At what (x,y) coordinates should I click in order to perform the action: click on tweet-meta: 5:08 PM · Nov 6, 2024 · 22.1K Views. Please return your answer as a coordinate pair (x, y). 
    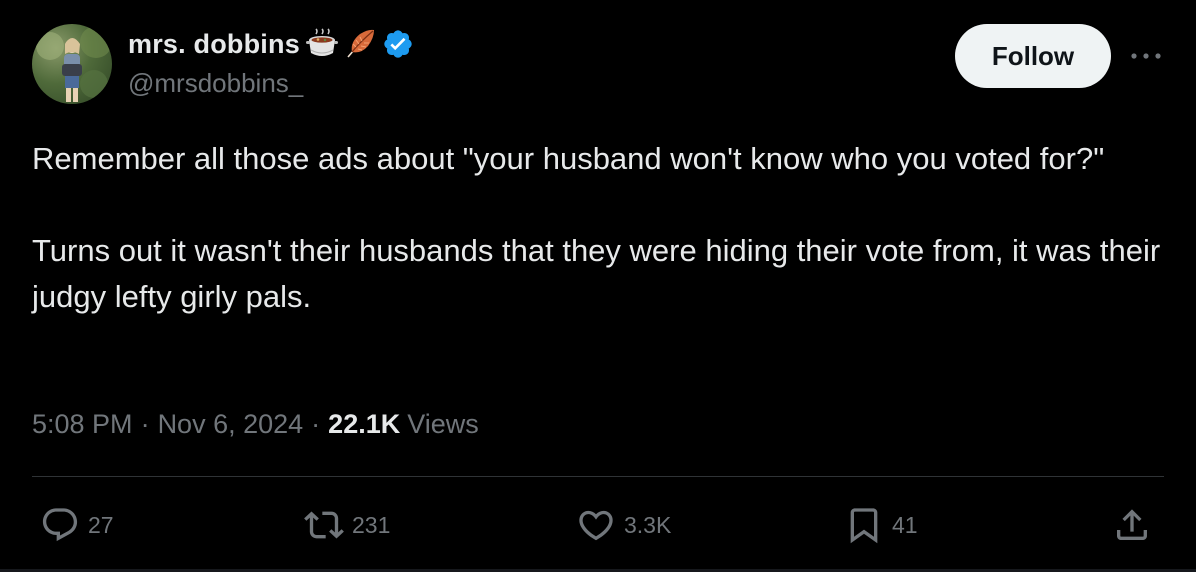
    Looking at the image, I should click on (255, 424).